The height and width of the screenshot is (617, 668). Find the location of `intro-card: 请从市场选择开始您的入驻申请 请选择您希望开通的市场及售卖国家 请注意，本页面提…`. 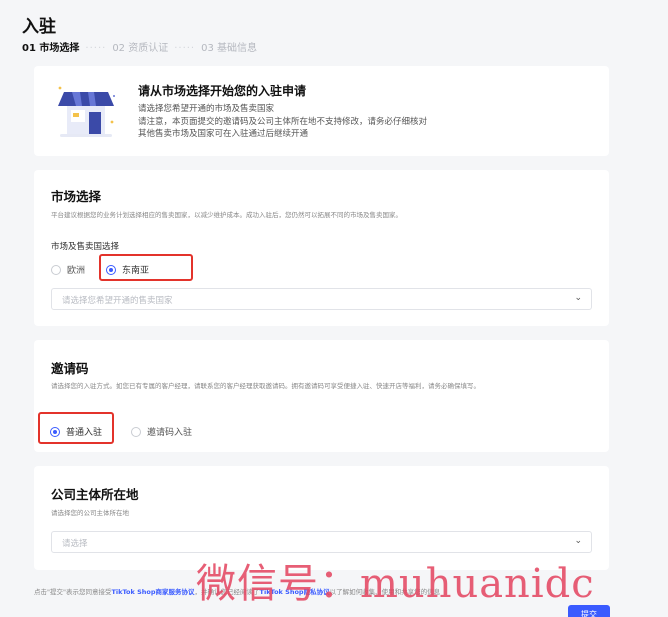

intro-card: 请从市场选择开始您的入驻申请 请选择您希望开通的市场及售卖国家 请注意，本页面提… is located at coordinates (321, 111).